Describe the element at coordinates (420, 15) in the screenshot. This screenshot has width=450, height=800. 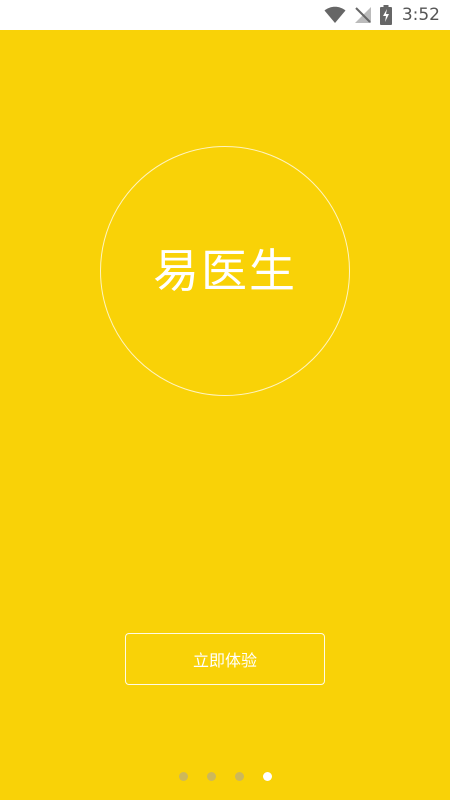
I see `status-time: 3:52` at that location.